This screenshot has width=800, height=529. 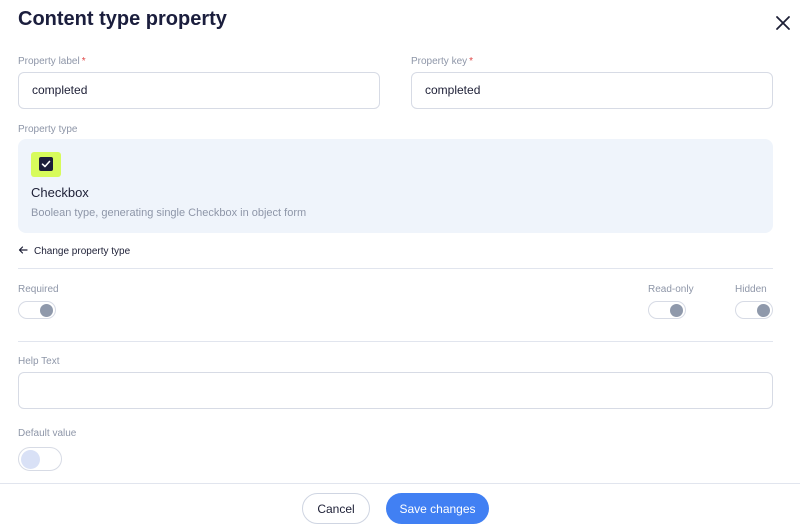 What do you see at coordinates (667, 310) in the screenshot?
I see `read-only-toggle` at bounding box center [667, 310].